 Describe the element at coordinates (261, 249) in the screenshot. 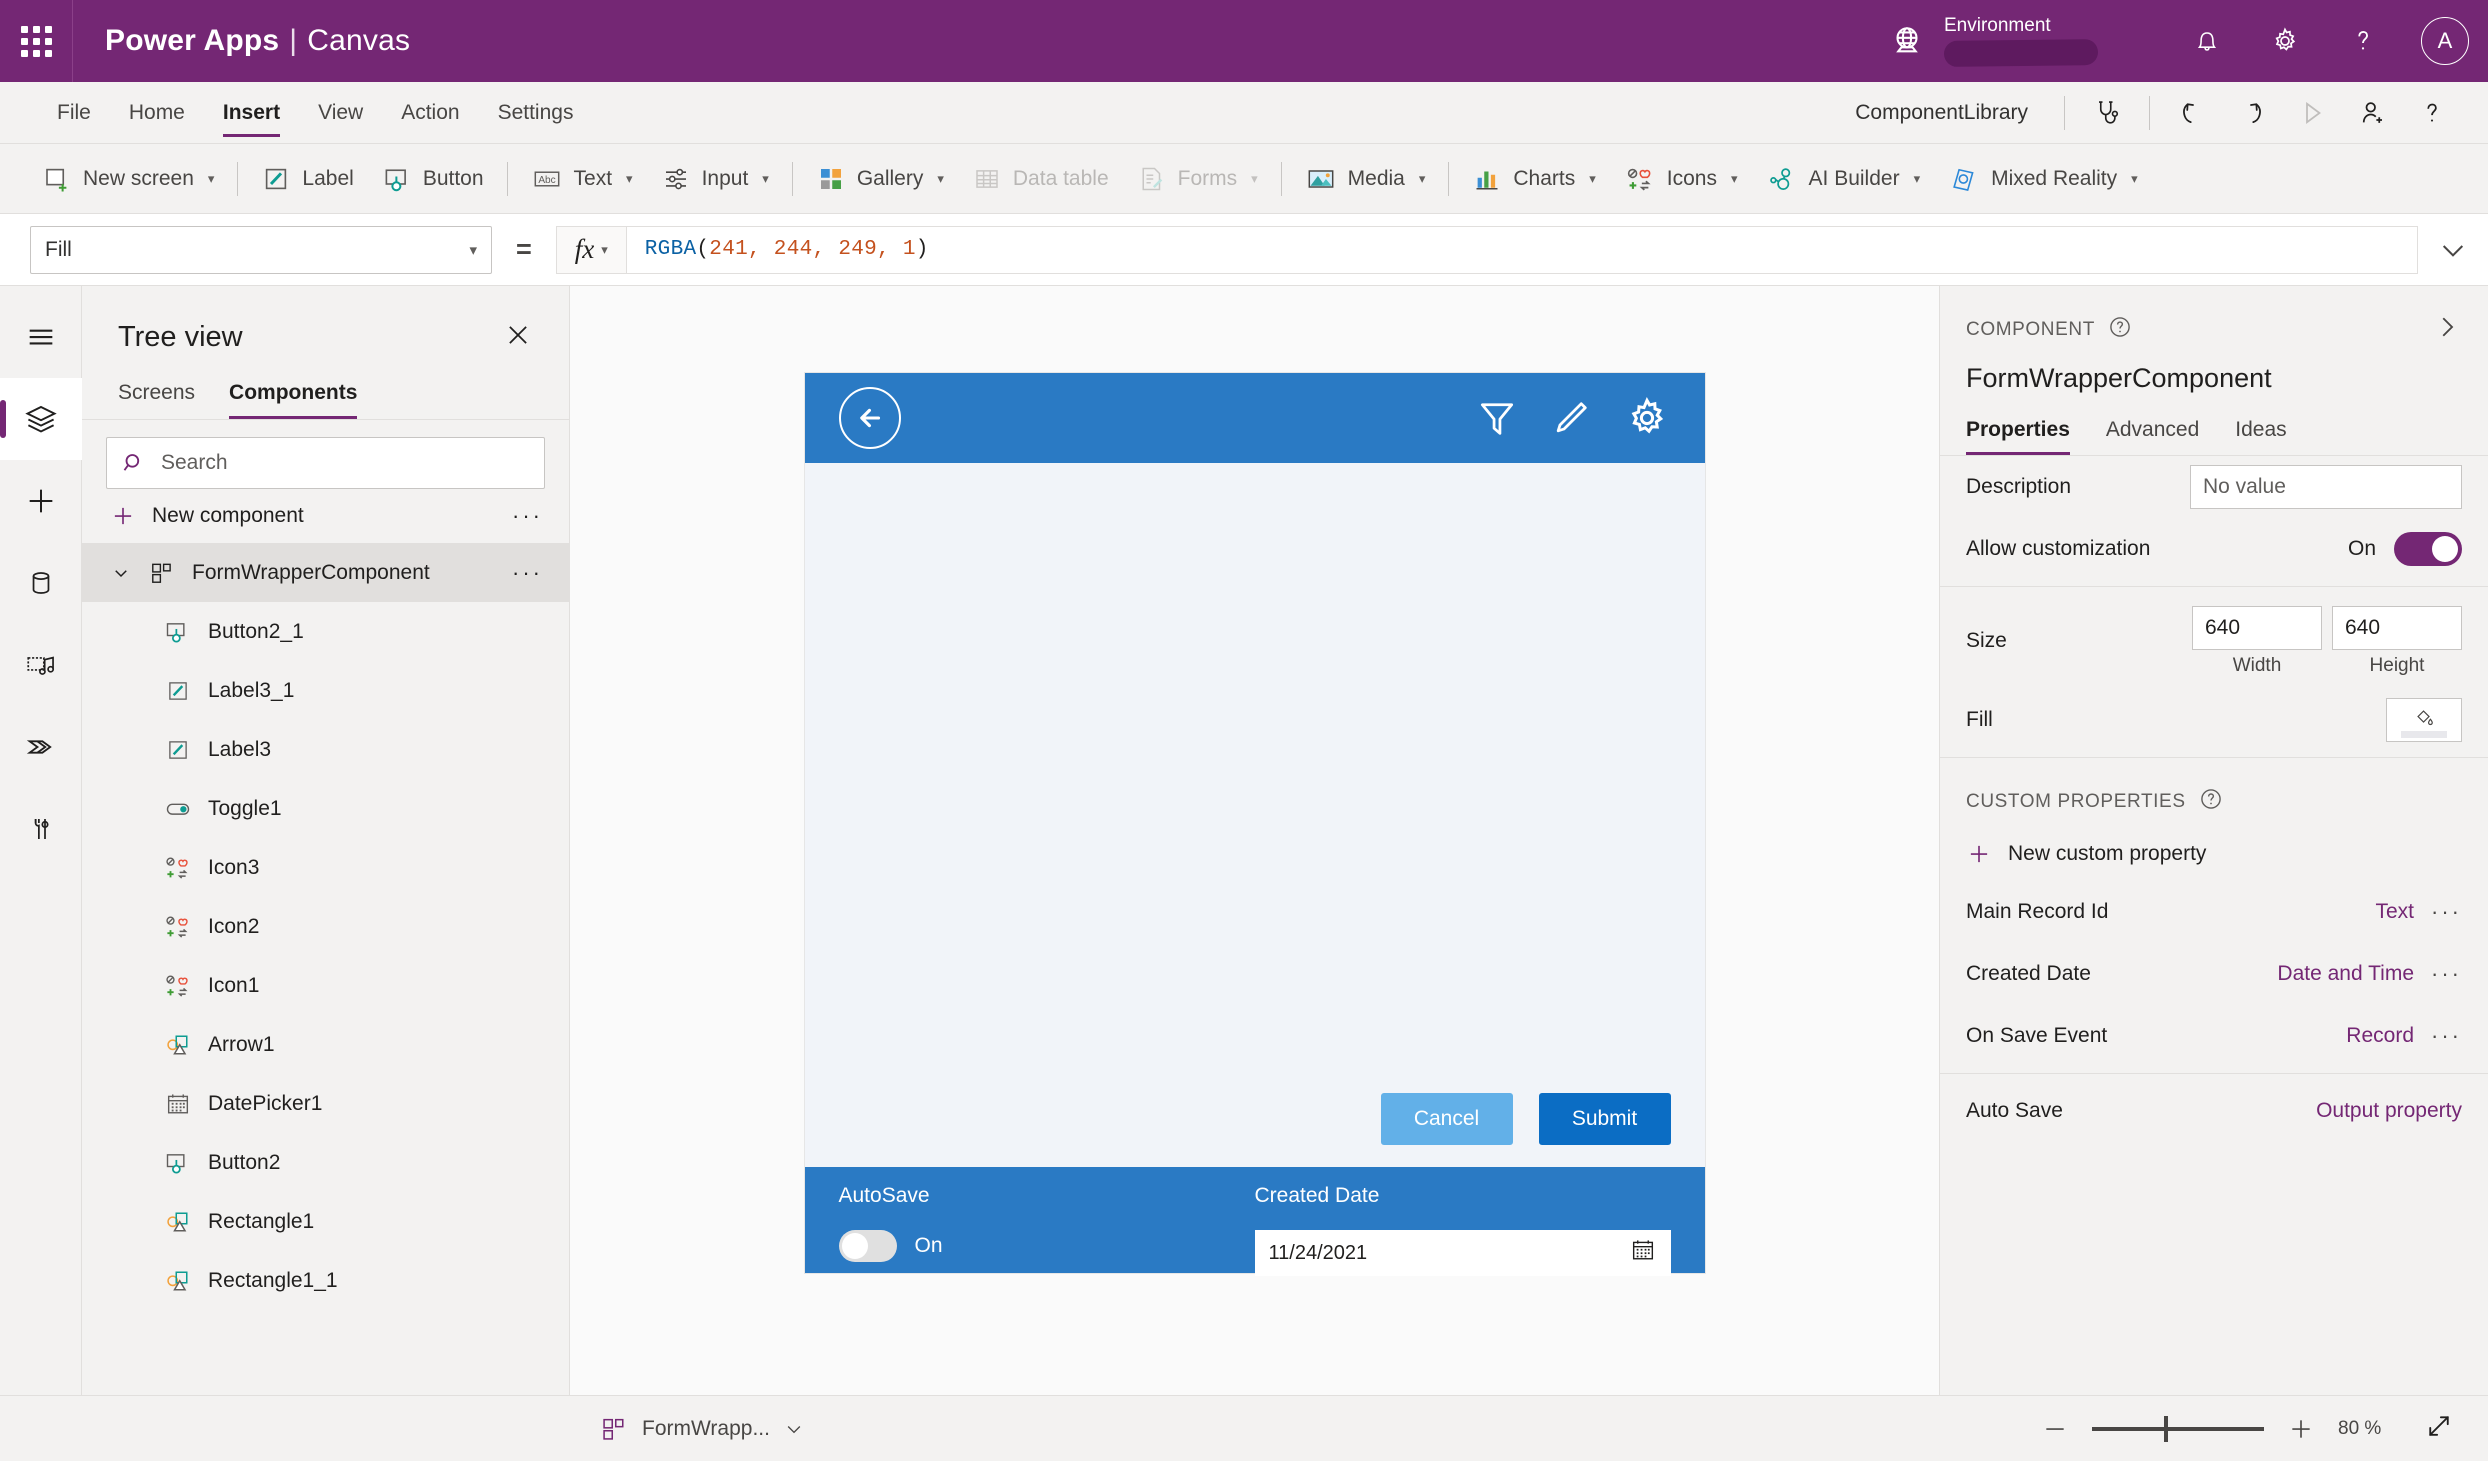

I see `property-selector: Fill ▾` at that location.